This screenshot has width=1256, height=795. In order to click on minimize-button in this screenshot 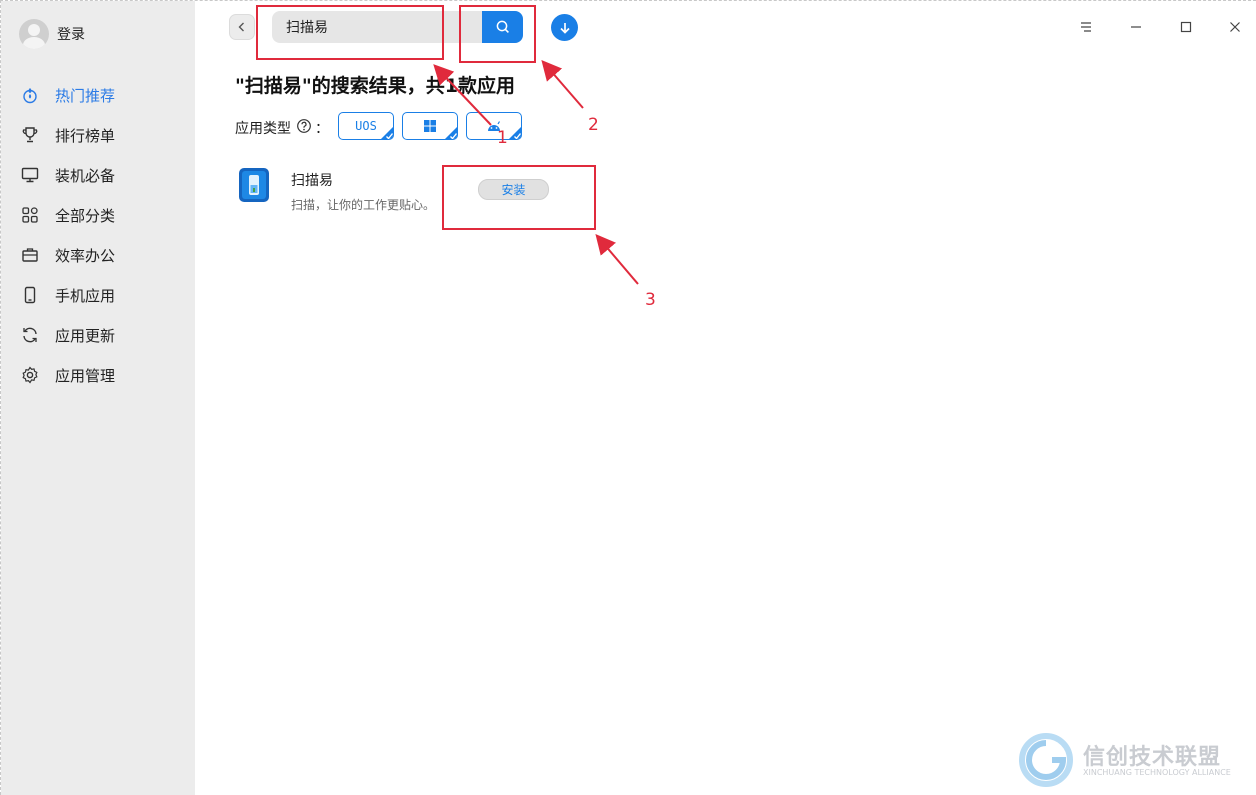, I will do `click(1136, 27)`.